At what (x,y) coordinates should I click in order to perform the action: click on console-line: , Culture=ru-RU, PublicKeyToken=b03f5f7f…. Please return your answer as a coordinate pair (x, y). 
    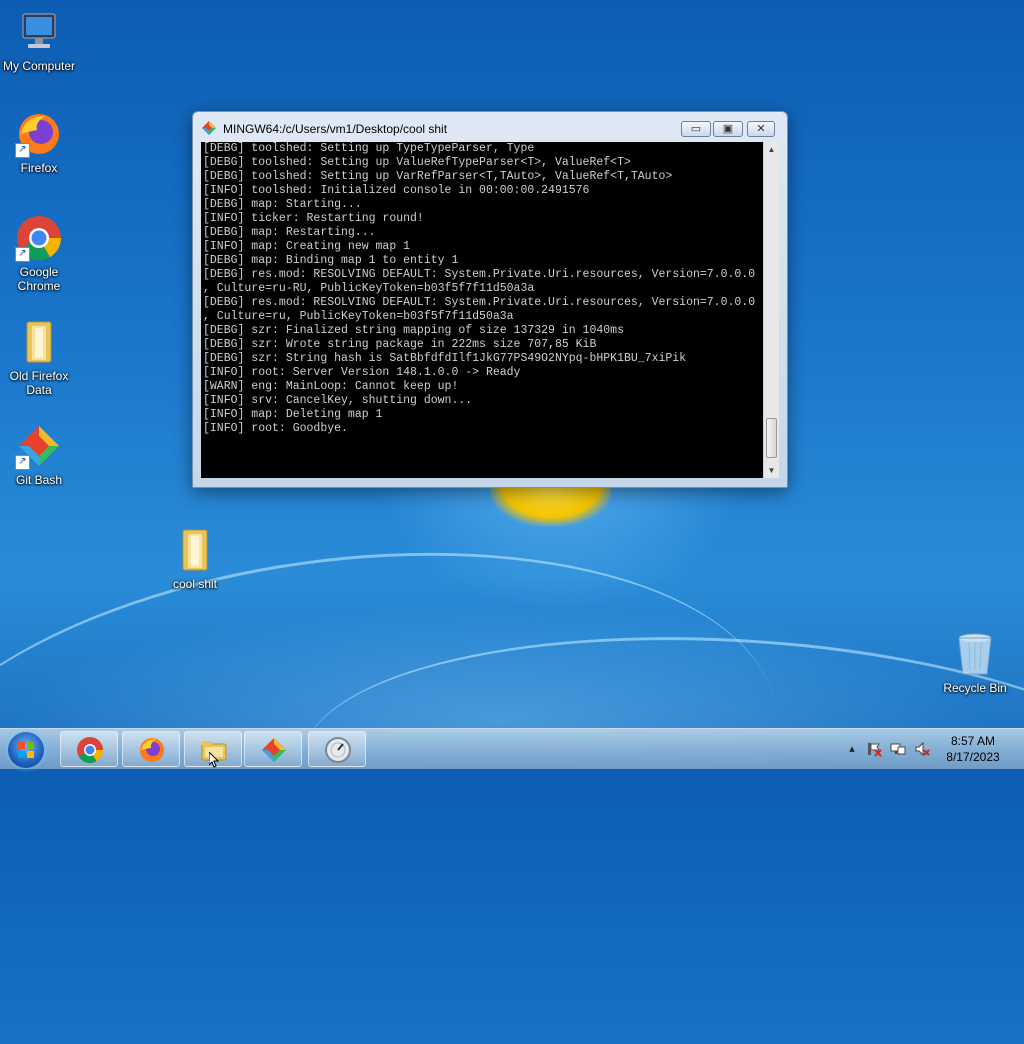
    Looking at the image, I should click on (369, 288).